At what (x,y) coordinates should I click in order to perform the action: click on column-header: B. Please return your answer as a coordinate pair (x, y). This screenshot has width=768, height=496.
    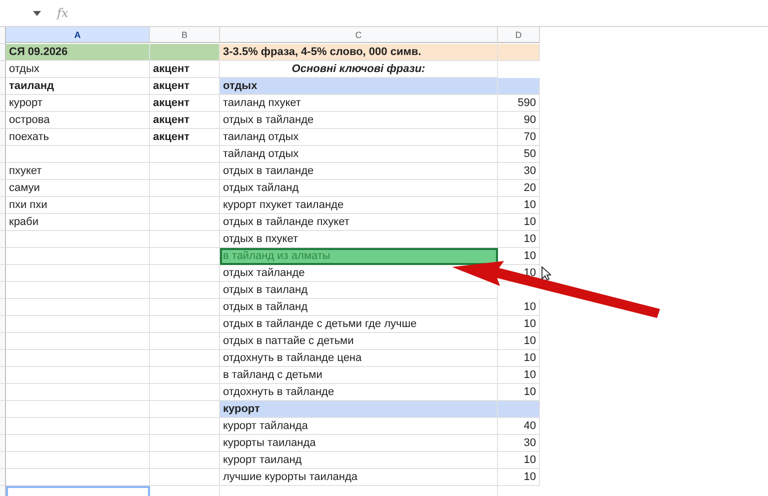
    Looking at the image, I should click on (185, 35).